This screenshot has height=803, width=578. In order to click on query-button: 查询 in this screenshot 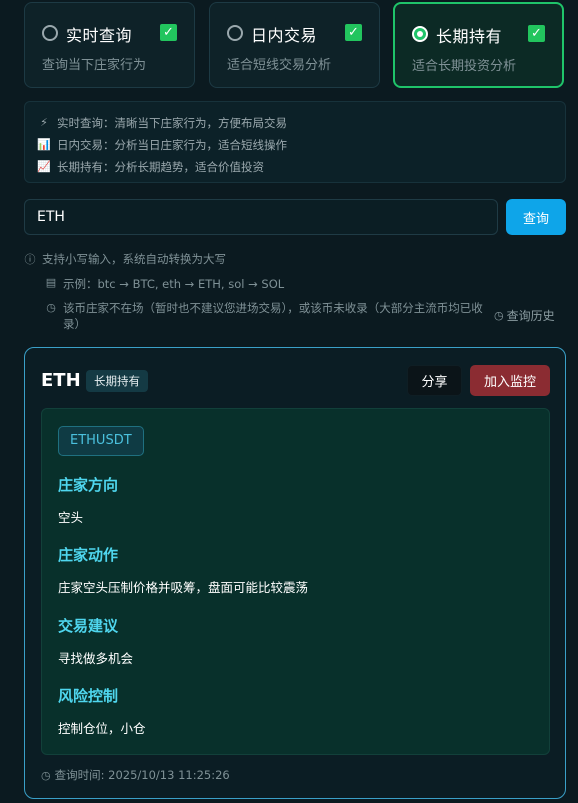, I will do `click(536, 217)`.